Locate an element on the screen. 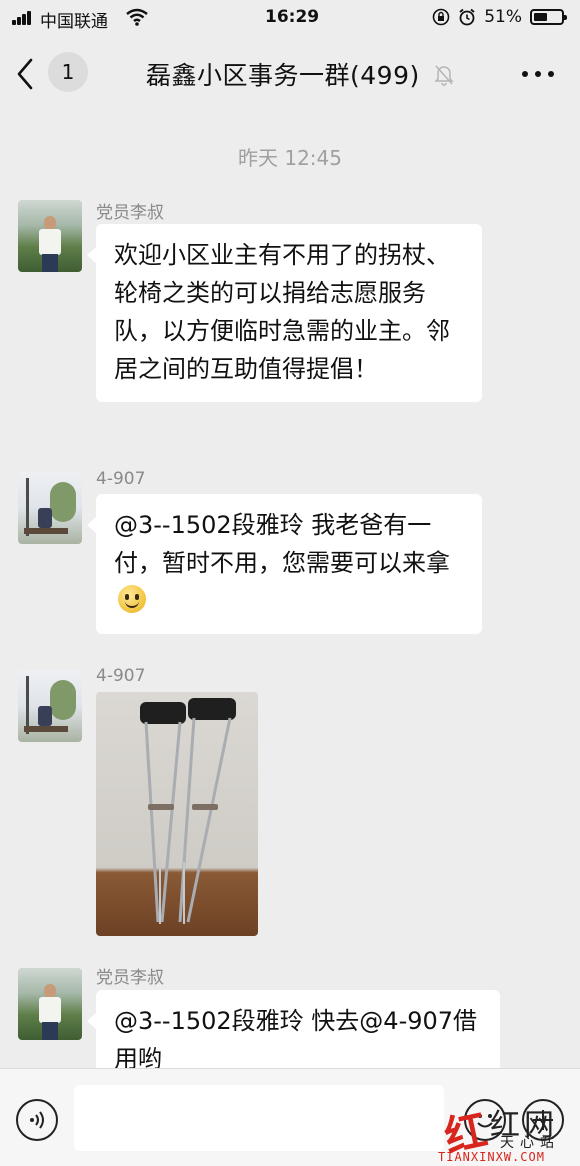  message-bubble: @3--1502段雅玲 我老爸有一付，暂时不用，您需要可以来拿 is located at coordinates (284, 564).